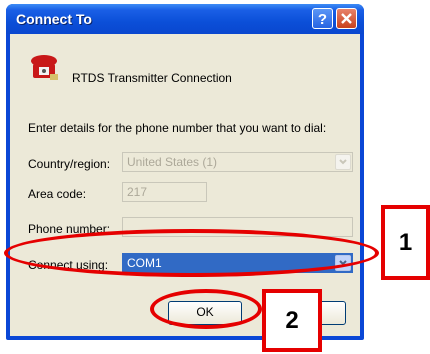 The image size is (430, 354). I want to click on title-bar: Connect To ?, so click(185, 19).